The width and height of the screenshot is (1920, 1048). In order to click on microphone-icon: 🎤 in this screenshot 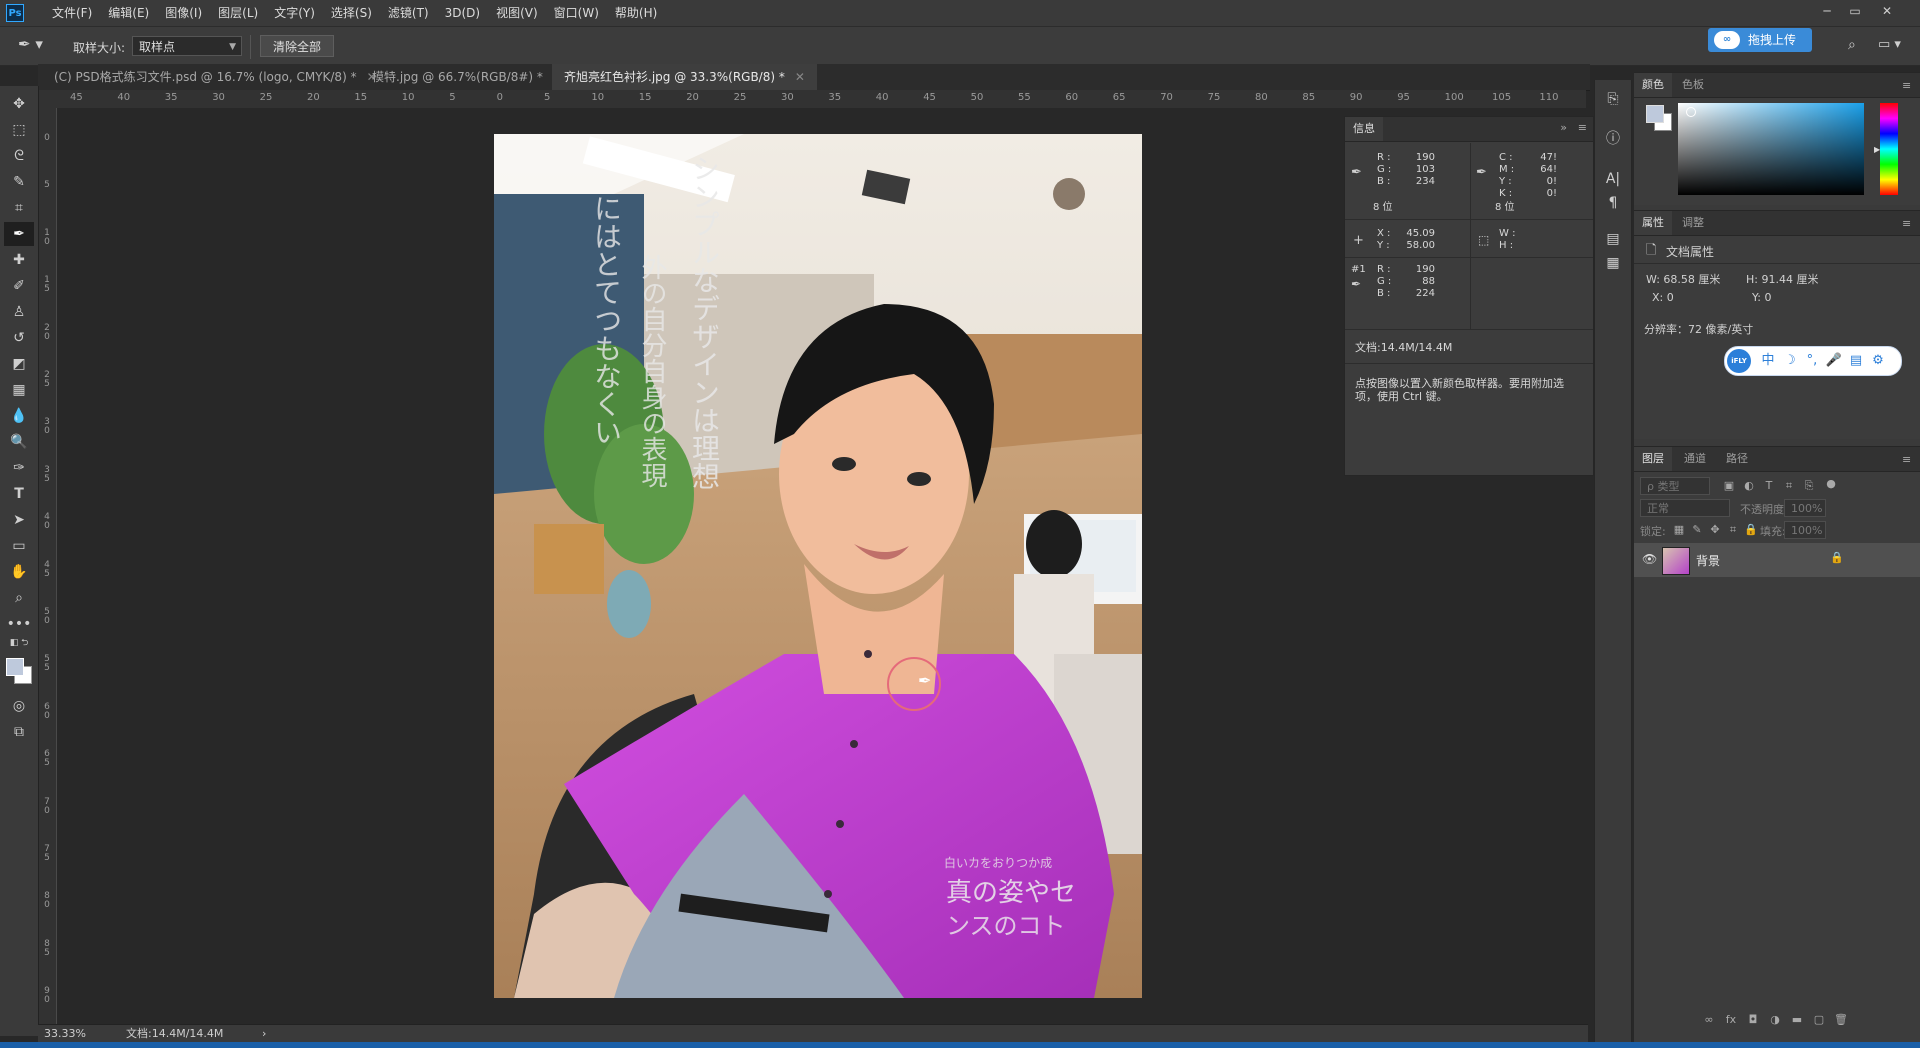, I will do `click(1834, 361)`.